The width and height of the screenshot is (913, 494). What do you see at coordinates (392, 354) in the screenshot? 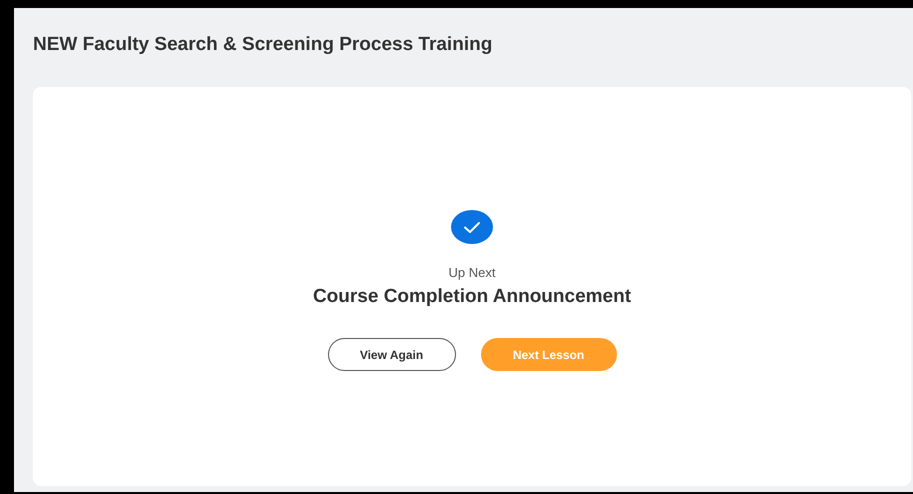
I see `view-again-button: View Again` at bounding box center [392, 354].